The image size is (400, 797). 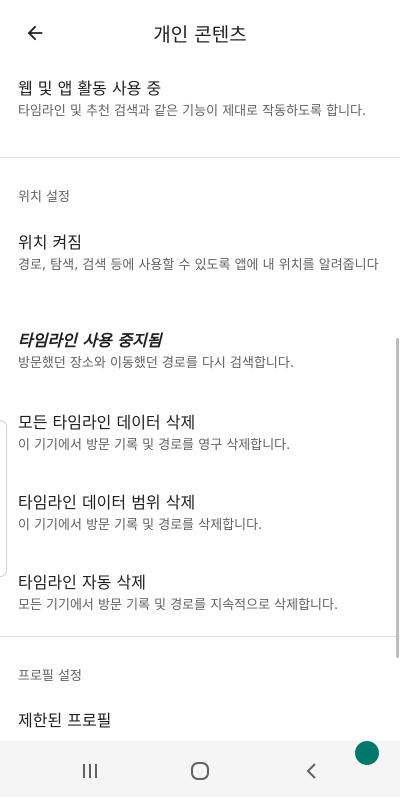 I want to click on system-nav-bar, so click(x=200, y=769).